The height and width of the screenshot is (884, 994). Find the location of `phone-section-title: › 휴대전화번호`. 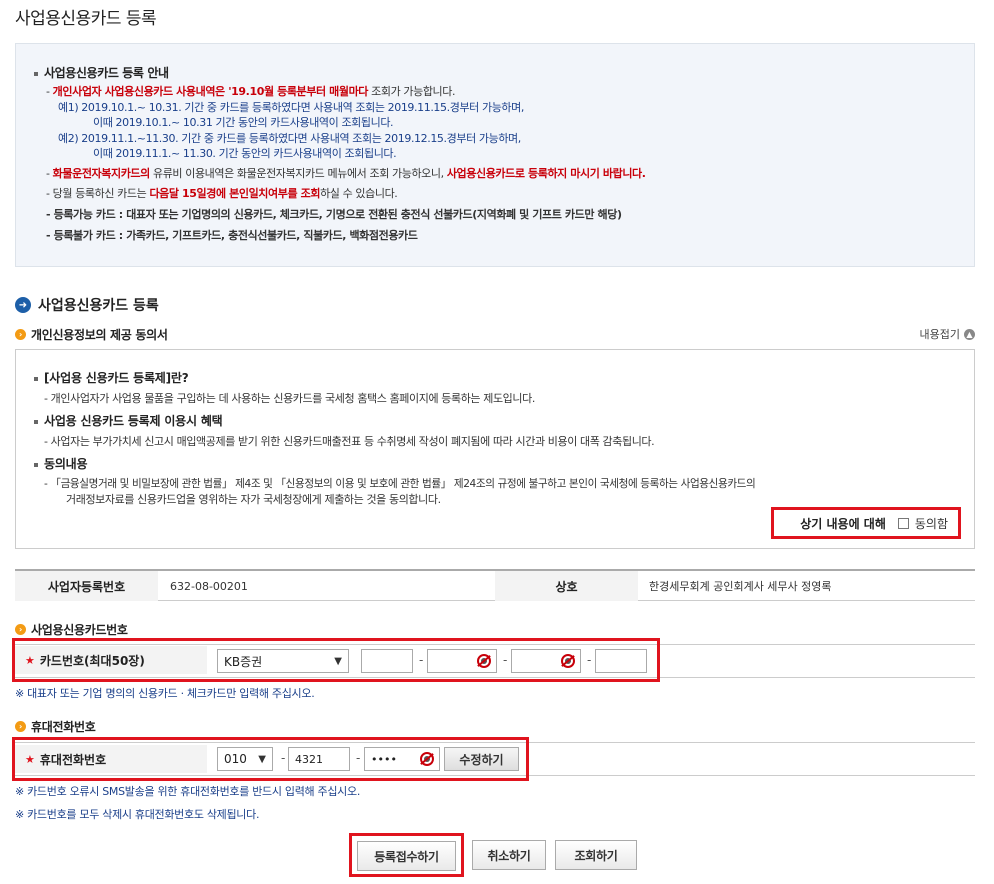

phone-section-title: › 휴대전화번호 is located at coordinates (55, 726).